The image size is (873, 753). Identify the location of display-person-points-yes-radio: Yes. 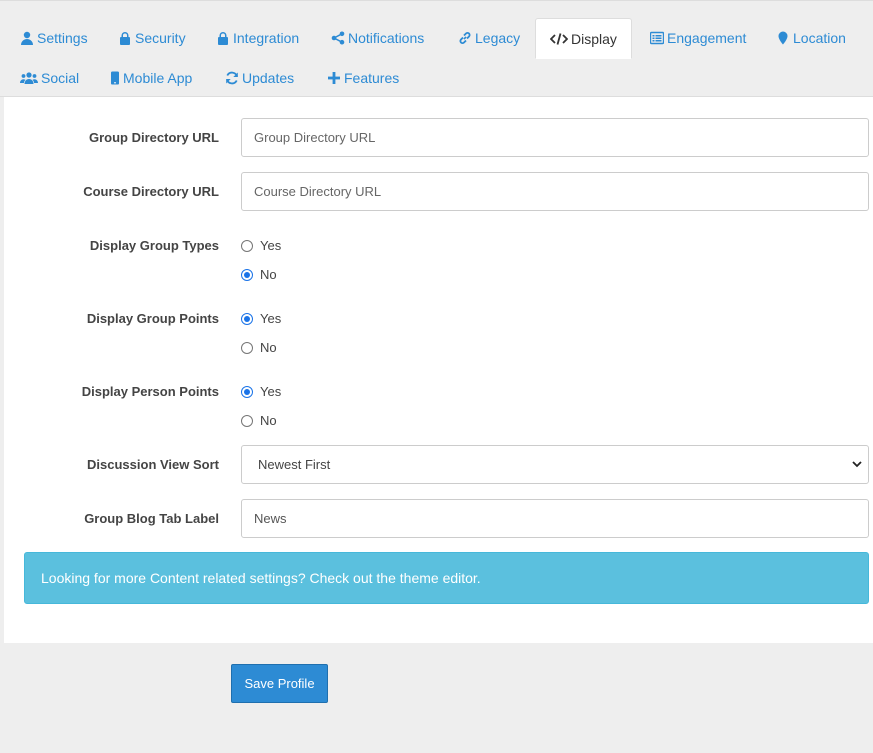
(261, 391).